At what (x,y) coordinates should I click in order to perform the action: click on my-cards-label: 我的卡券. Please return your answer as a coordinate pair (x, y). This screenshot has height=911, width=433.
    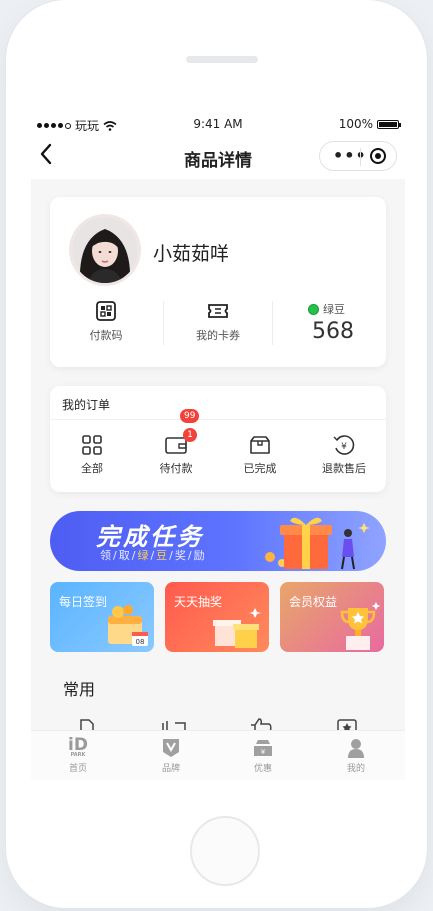
    Looking at the image, I should click on (218, 335).